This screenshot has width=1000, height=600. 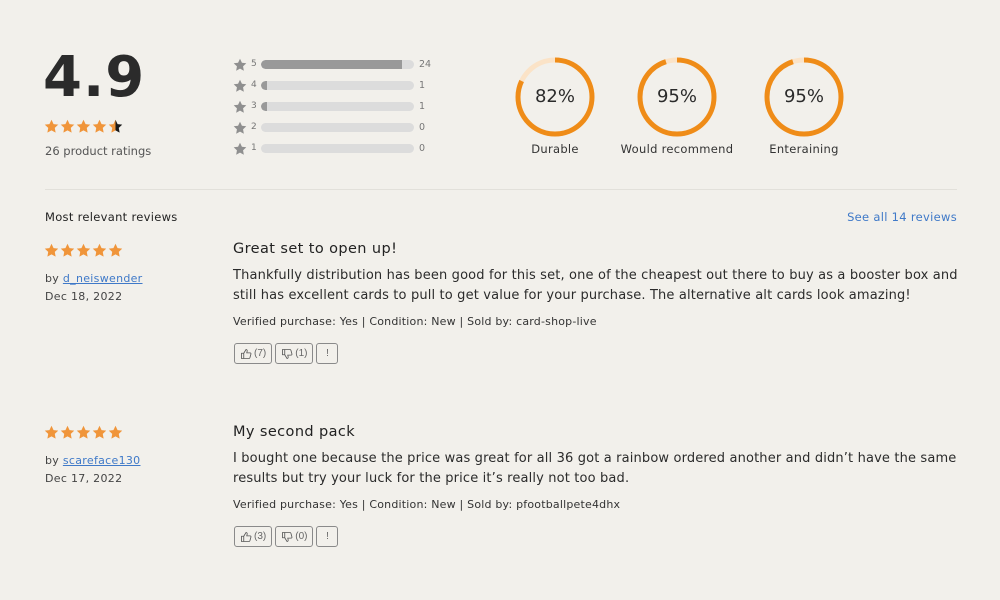 I want to click on unhelpful-count: (1), so click(x=301, y=353).